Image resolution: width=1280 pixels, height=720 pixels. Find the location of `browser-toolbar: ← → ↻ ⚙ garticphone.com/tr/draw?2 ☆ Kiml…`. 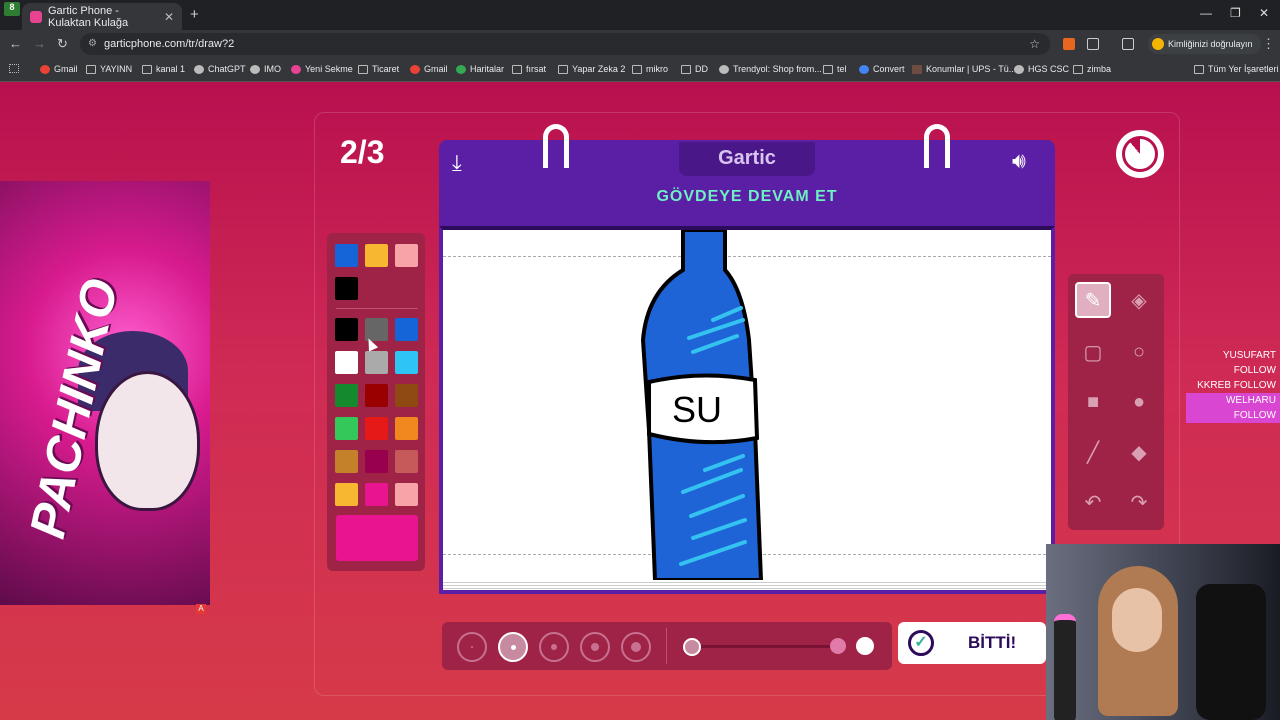

browser-toolbar: ← → ↻ ⚙ garticphone.com/tr/draw?2 ☆ Kiml… is located at coordinates (640, 44).